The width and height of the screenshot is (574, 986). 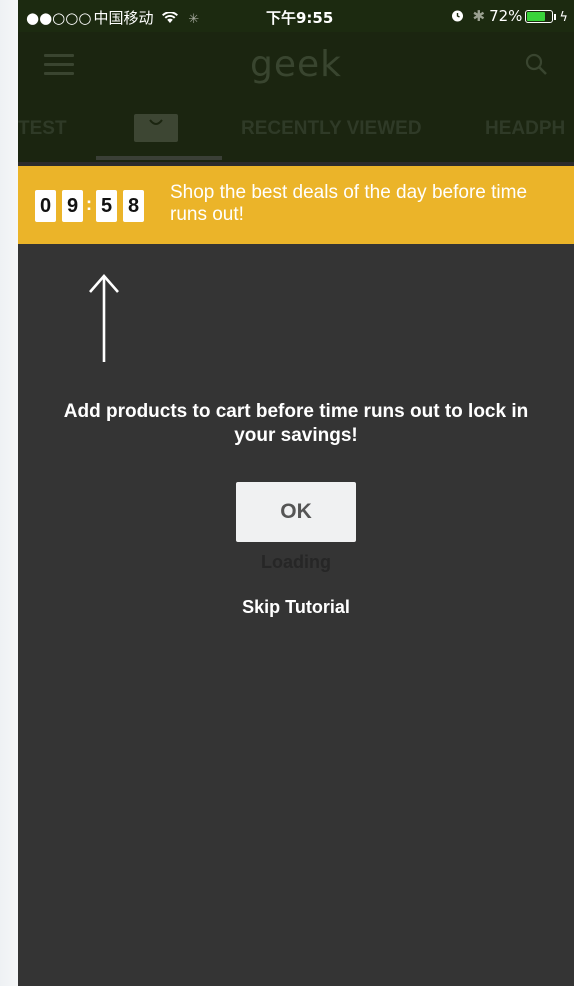 What do you see at coordinates (555, 17) in the screenshot?
I see `battery-tip` at bounding box center [555, 17].